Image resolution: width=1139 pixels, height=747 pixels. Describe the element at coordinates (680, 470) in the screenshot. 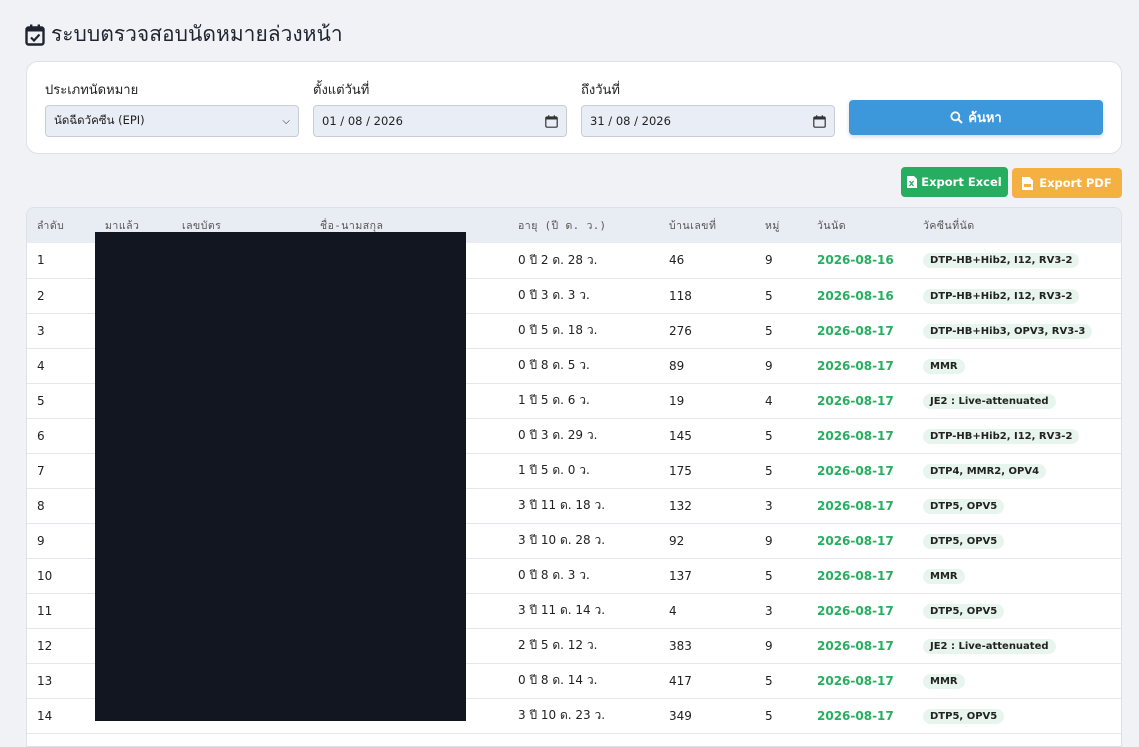

I see `cell-house: 175` at that location.